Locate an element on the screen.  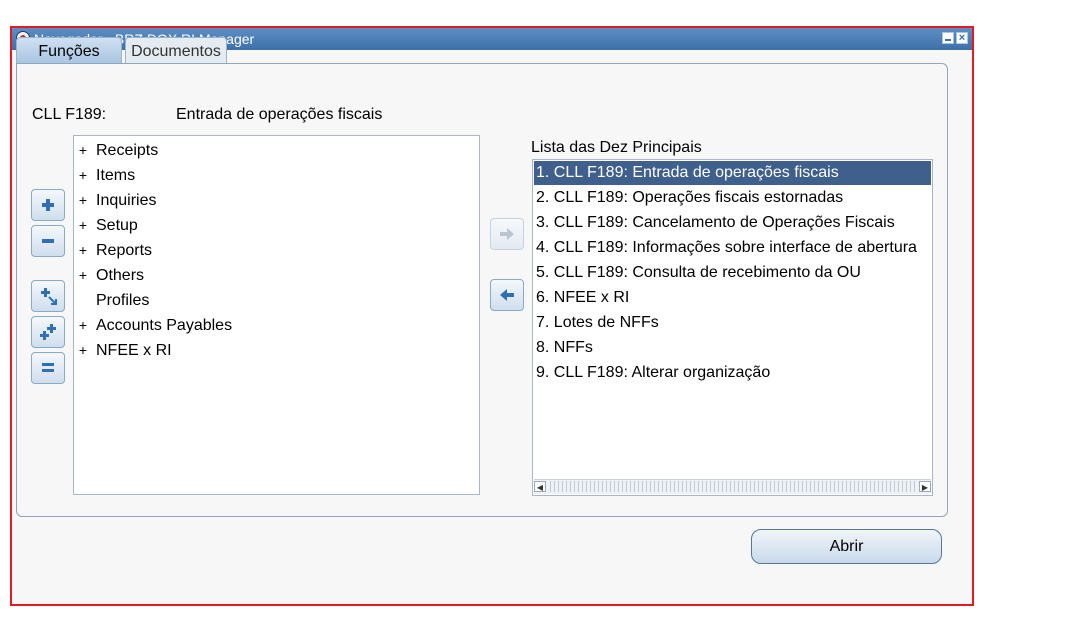
tree-item-label: Others is located at coordinates (120, 275).